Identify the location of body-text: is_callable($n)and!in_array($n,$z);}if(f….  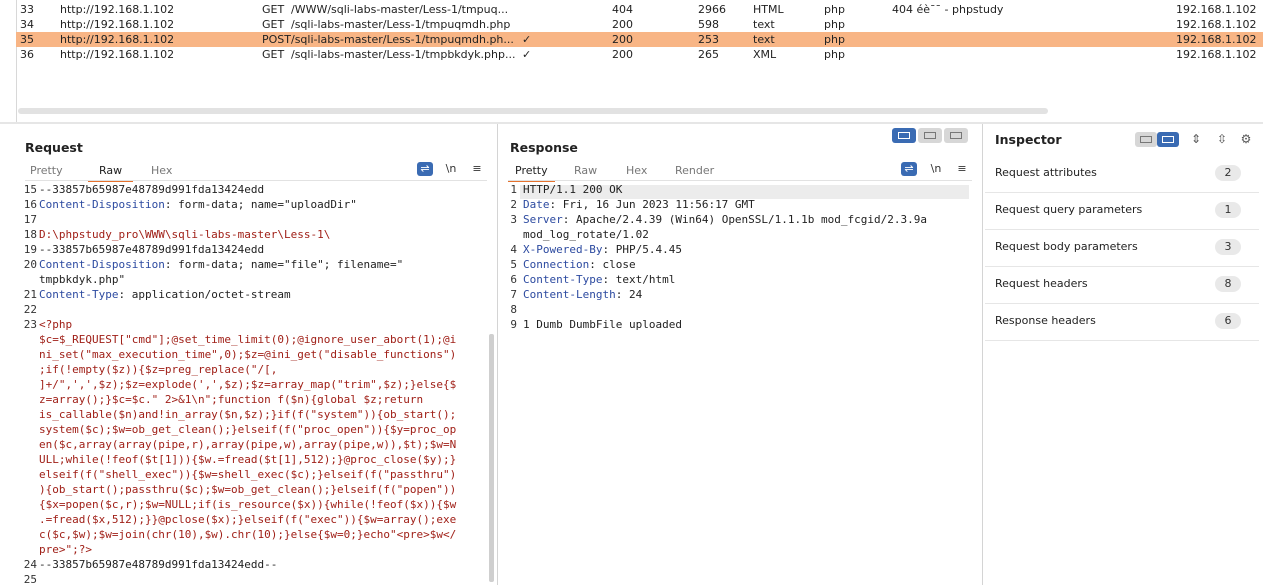
(248, 414).